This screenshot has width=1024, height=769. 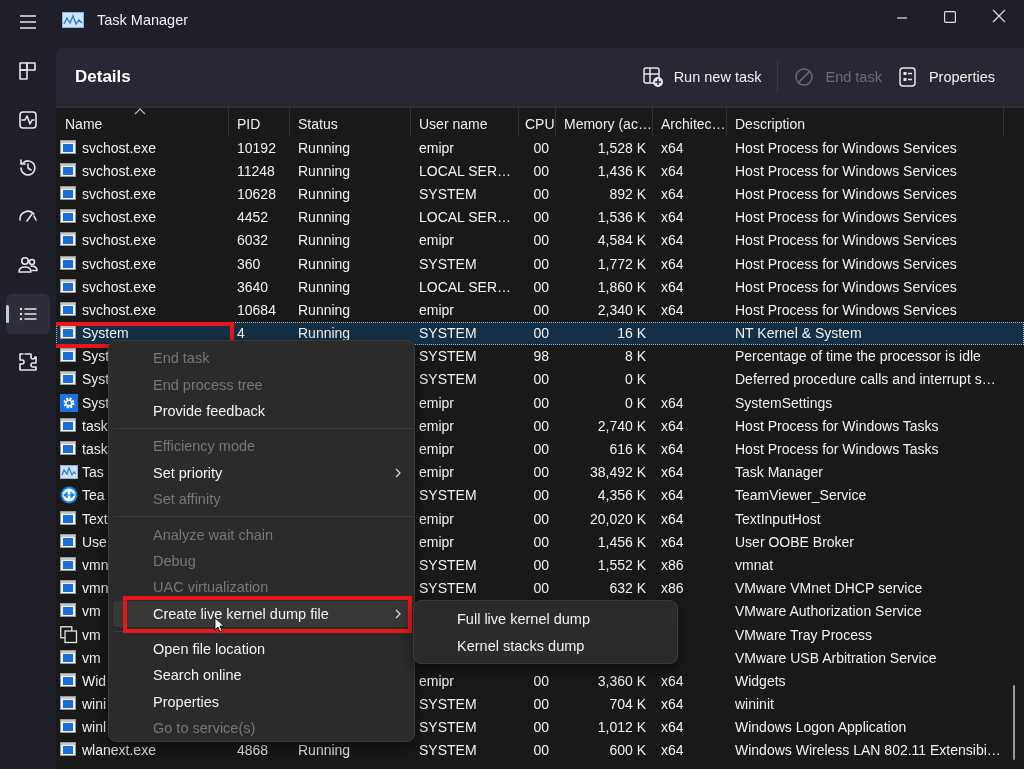 I want to click on table-cell: Wid, so click(x=94, y=680).